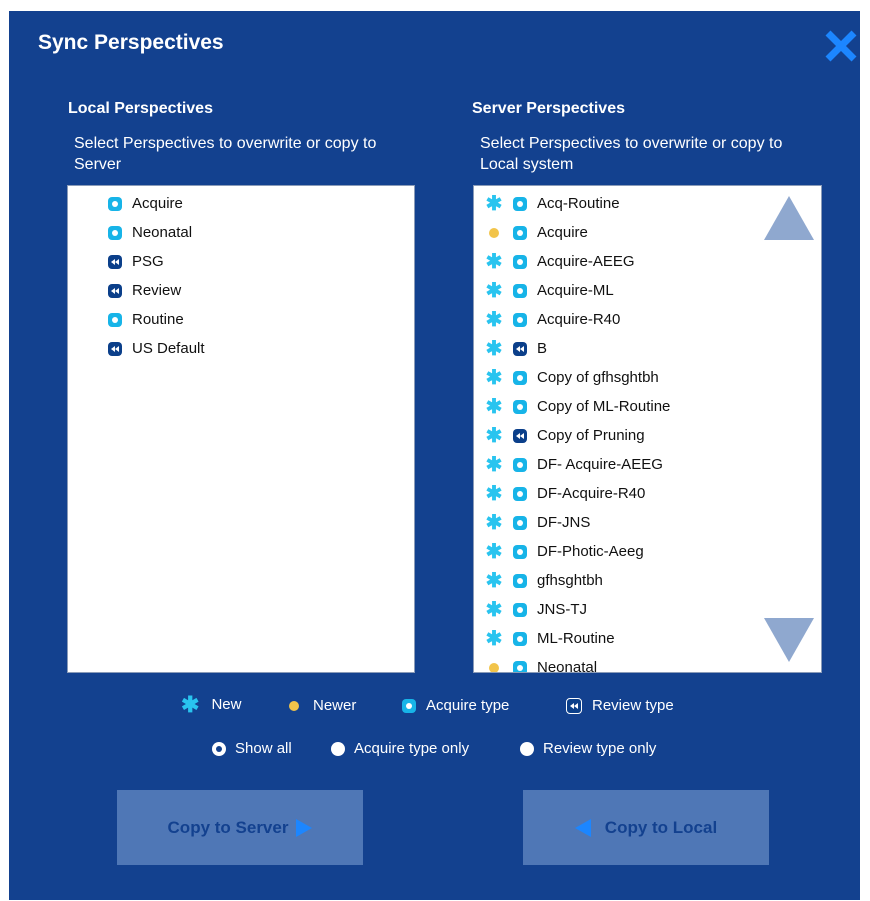 The image size is (870, 901). I want to click on list-item-label: DF- Acquire-AEEG, so click(600, 464).